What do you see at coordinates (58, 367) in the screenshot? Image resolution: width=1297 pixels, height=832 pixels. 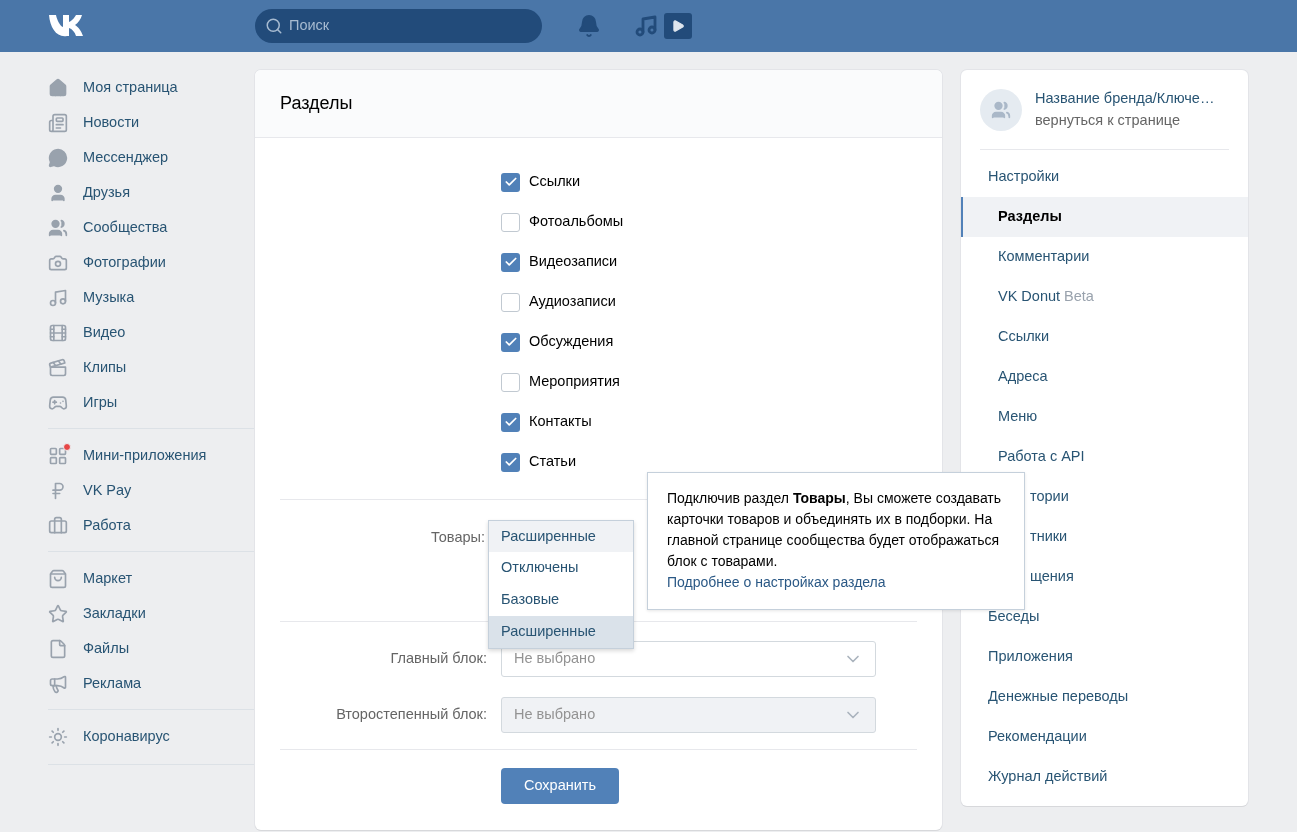 I see `clapperboard-icon` at bounding box center [58, 367].